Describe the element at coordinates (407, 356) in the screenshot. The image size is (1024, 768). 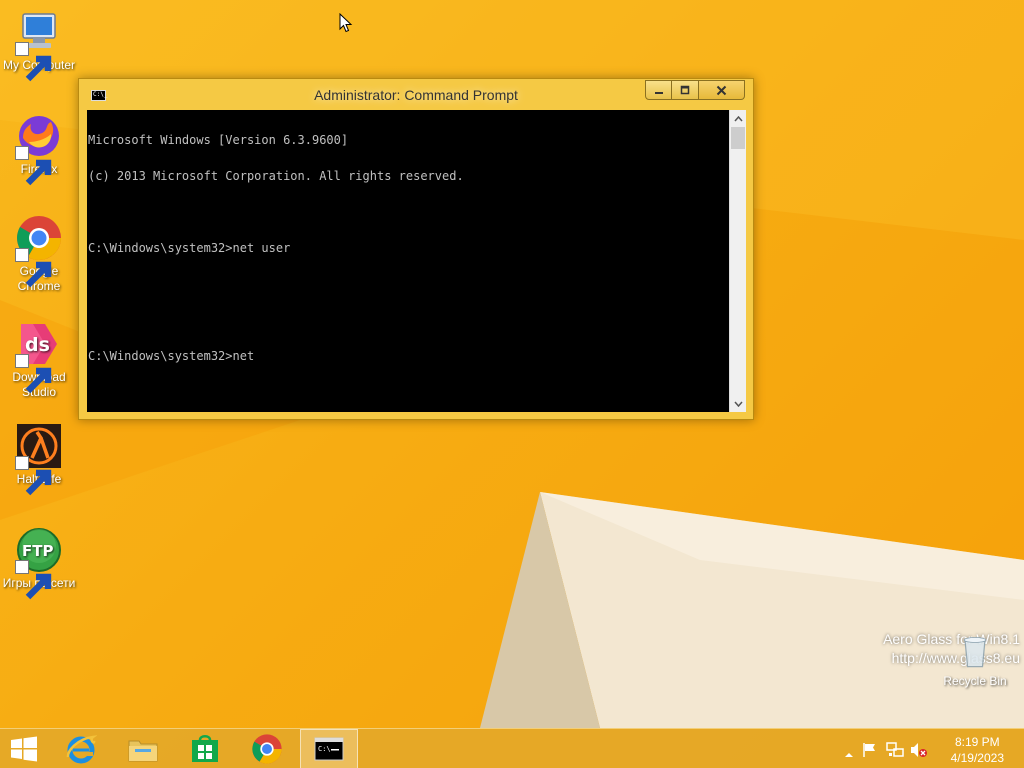
I see `console-input-line: C:\Windows\system32>net` at that location.